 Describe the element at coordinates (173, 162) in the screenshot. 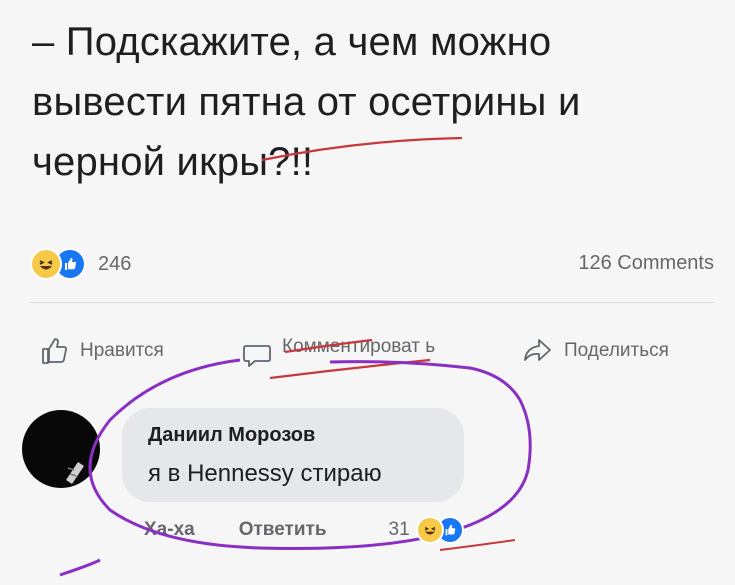

I see `post-line-3: черной икры?!!` at that location.